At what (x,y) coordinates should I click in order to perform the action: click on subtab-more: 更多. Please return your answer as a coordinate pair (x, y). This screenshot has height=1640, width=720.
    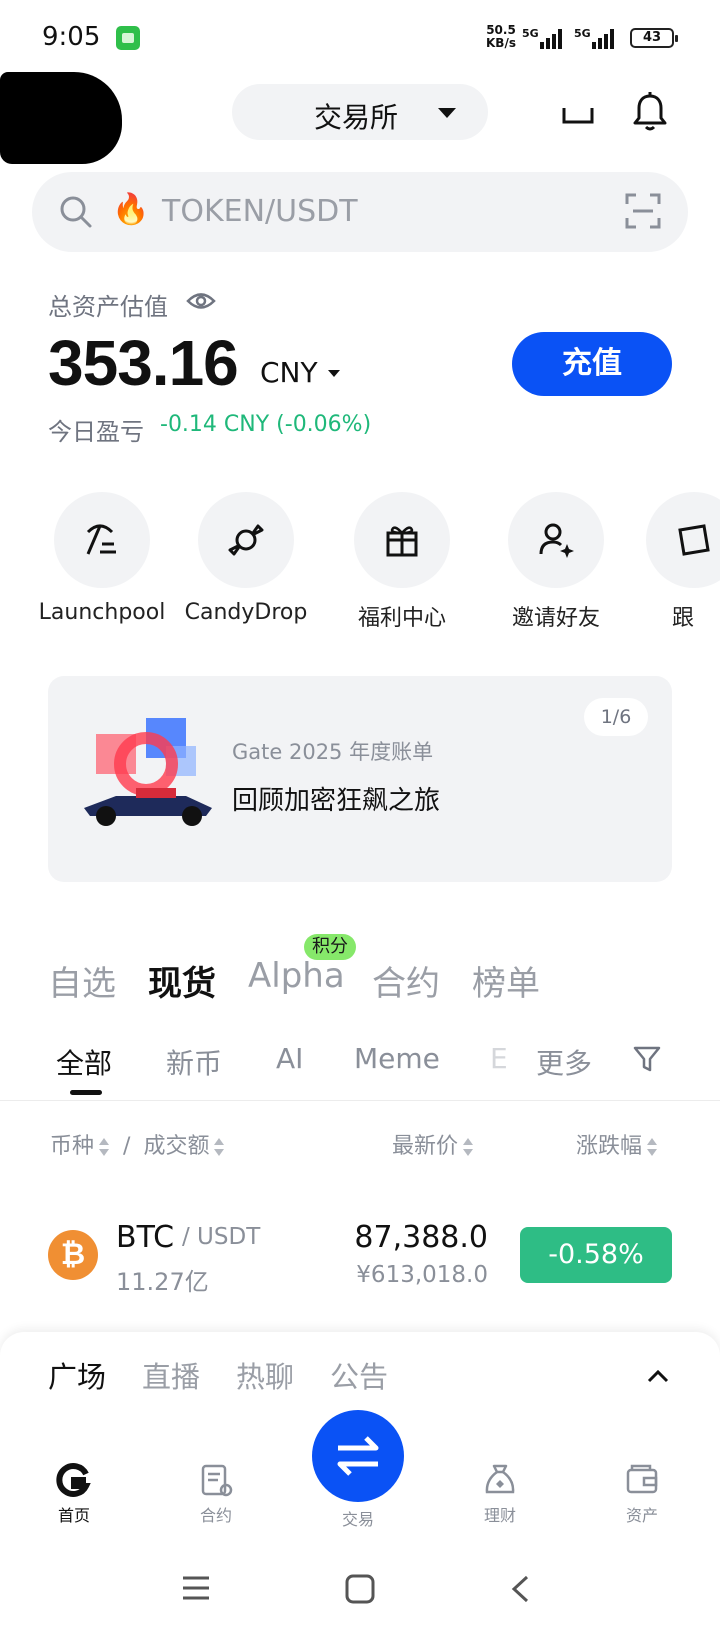
    Looking at the image, I should click on (564, 1062).